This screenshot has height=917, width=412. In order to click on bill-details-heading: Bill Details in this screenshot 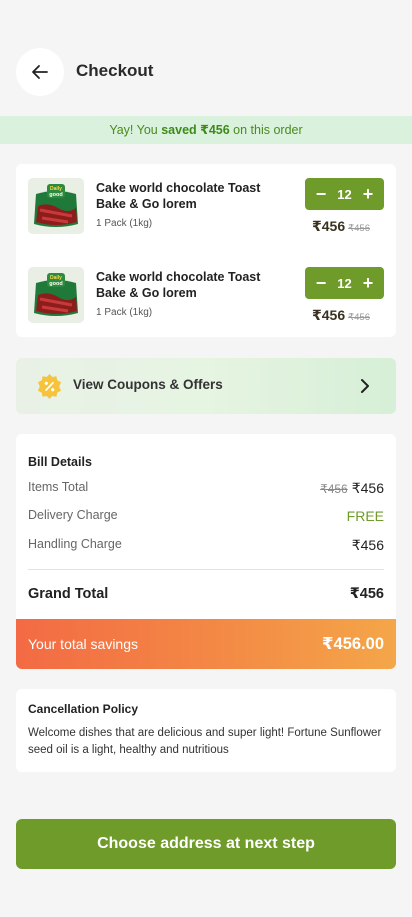, I will do `click(60, 462)`.